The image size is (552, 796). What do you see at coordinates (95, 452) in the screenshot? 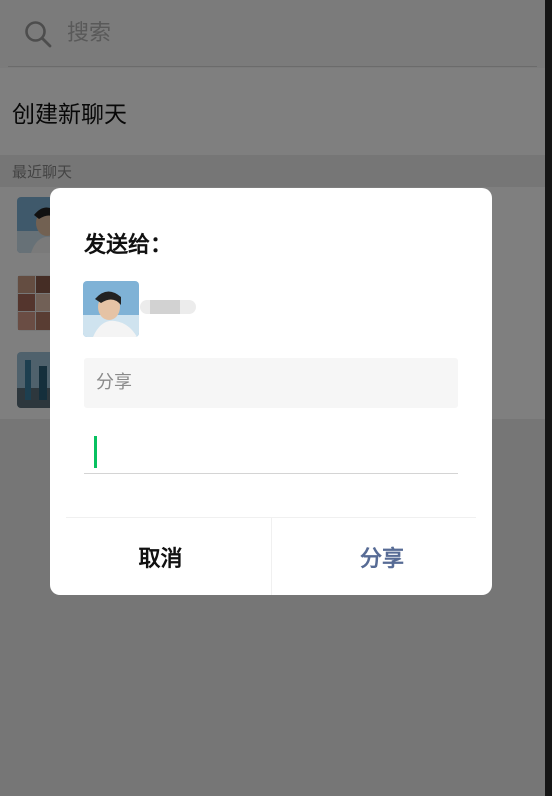
I see `text-caret` at bounding box center [95, 452].